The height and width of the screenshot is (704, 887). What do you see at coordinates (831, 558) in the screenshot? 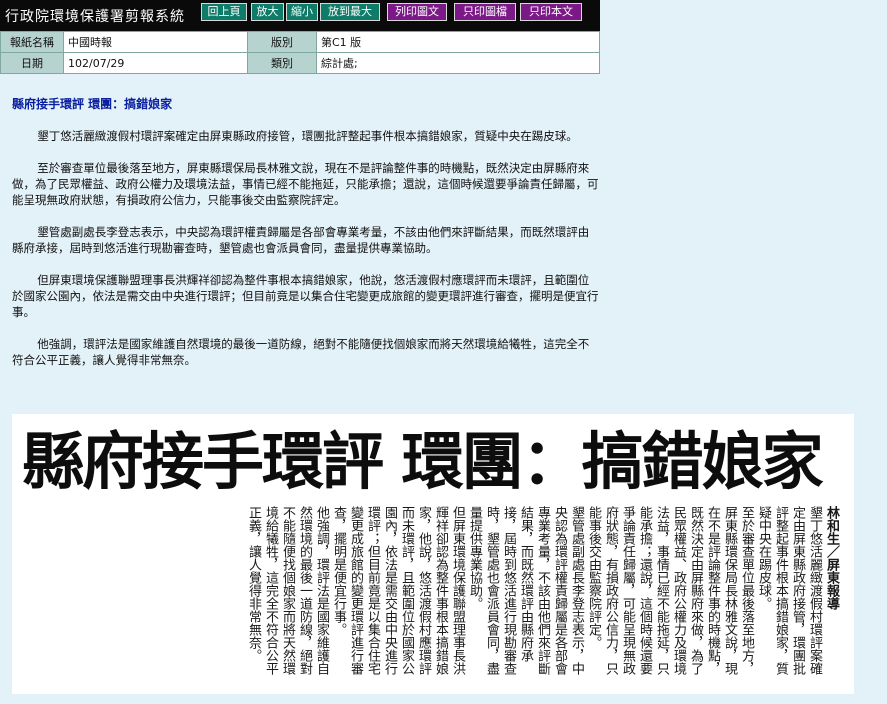
I see `clipping-byline: 林和生／屏東報導` at bounding box center [831, 558].